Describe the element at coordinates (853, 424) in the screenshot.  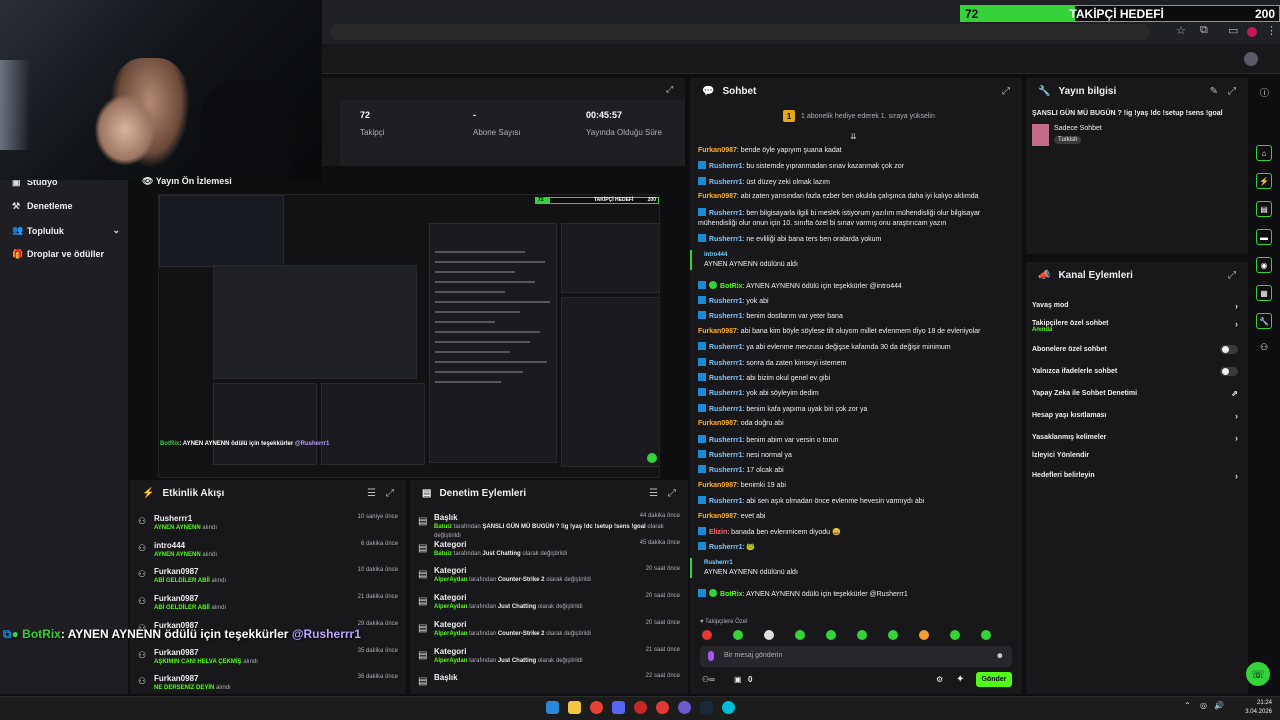
I see `chat-message: Furkan0987: oda doğru abi` at that location.